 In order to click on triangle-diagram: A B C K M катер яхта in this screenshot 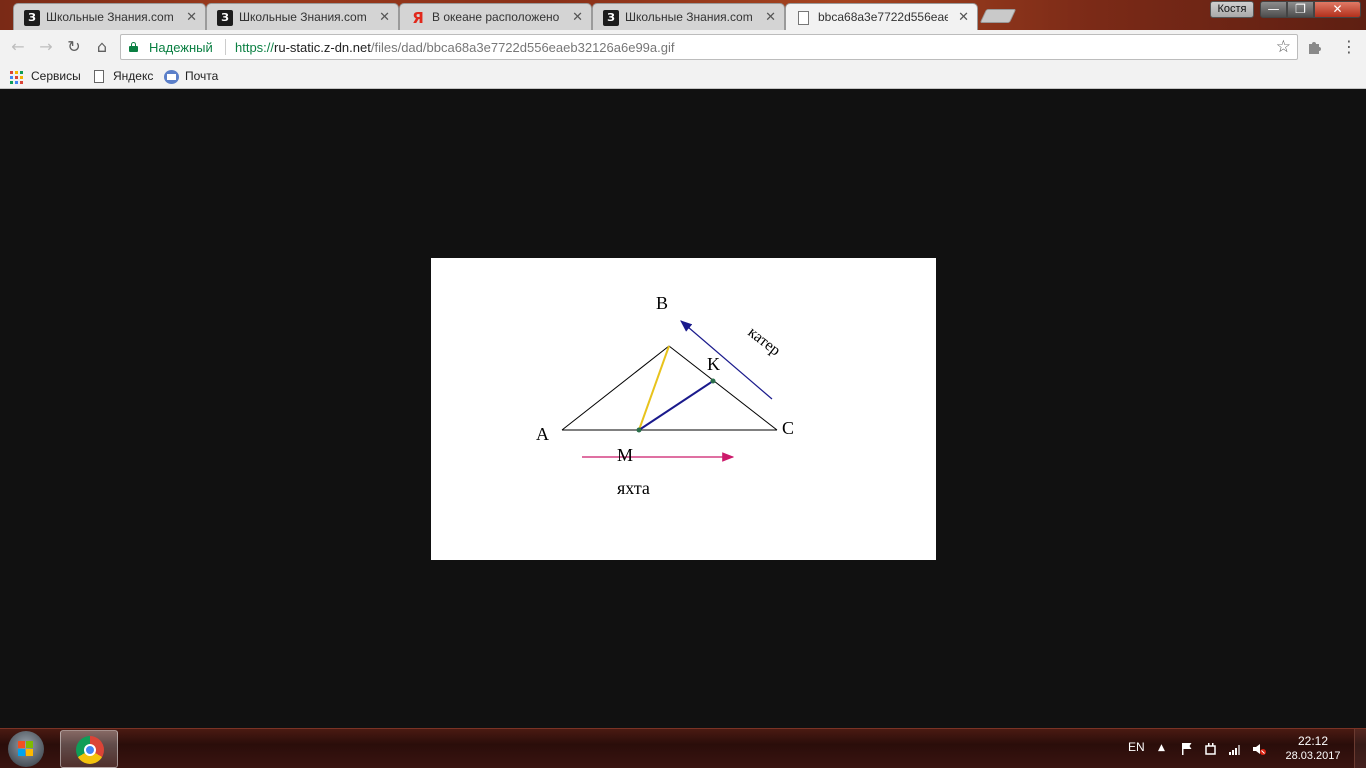, I will do `click(665, 395)`.